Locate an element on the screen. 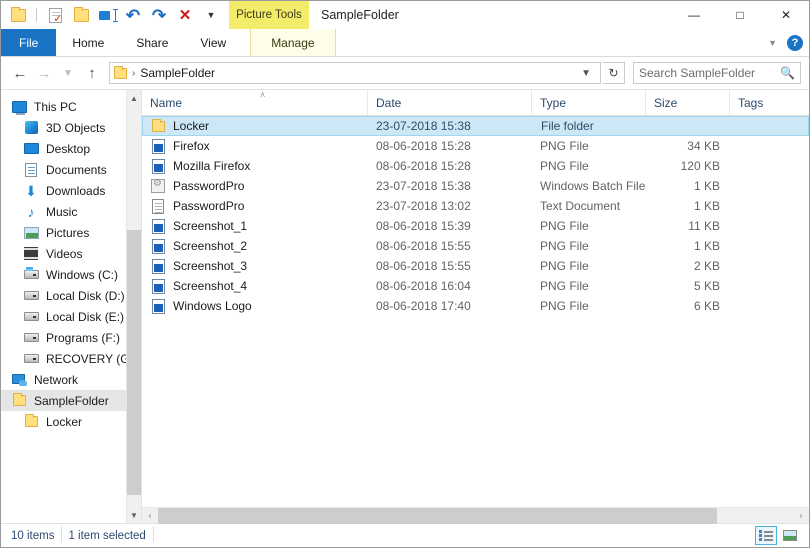 The image size is (810, 548). new-folder-icon is located at coordinates (81, 15).